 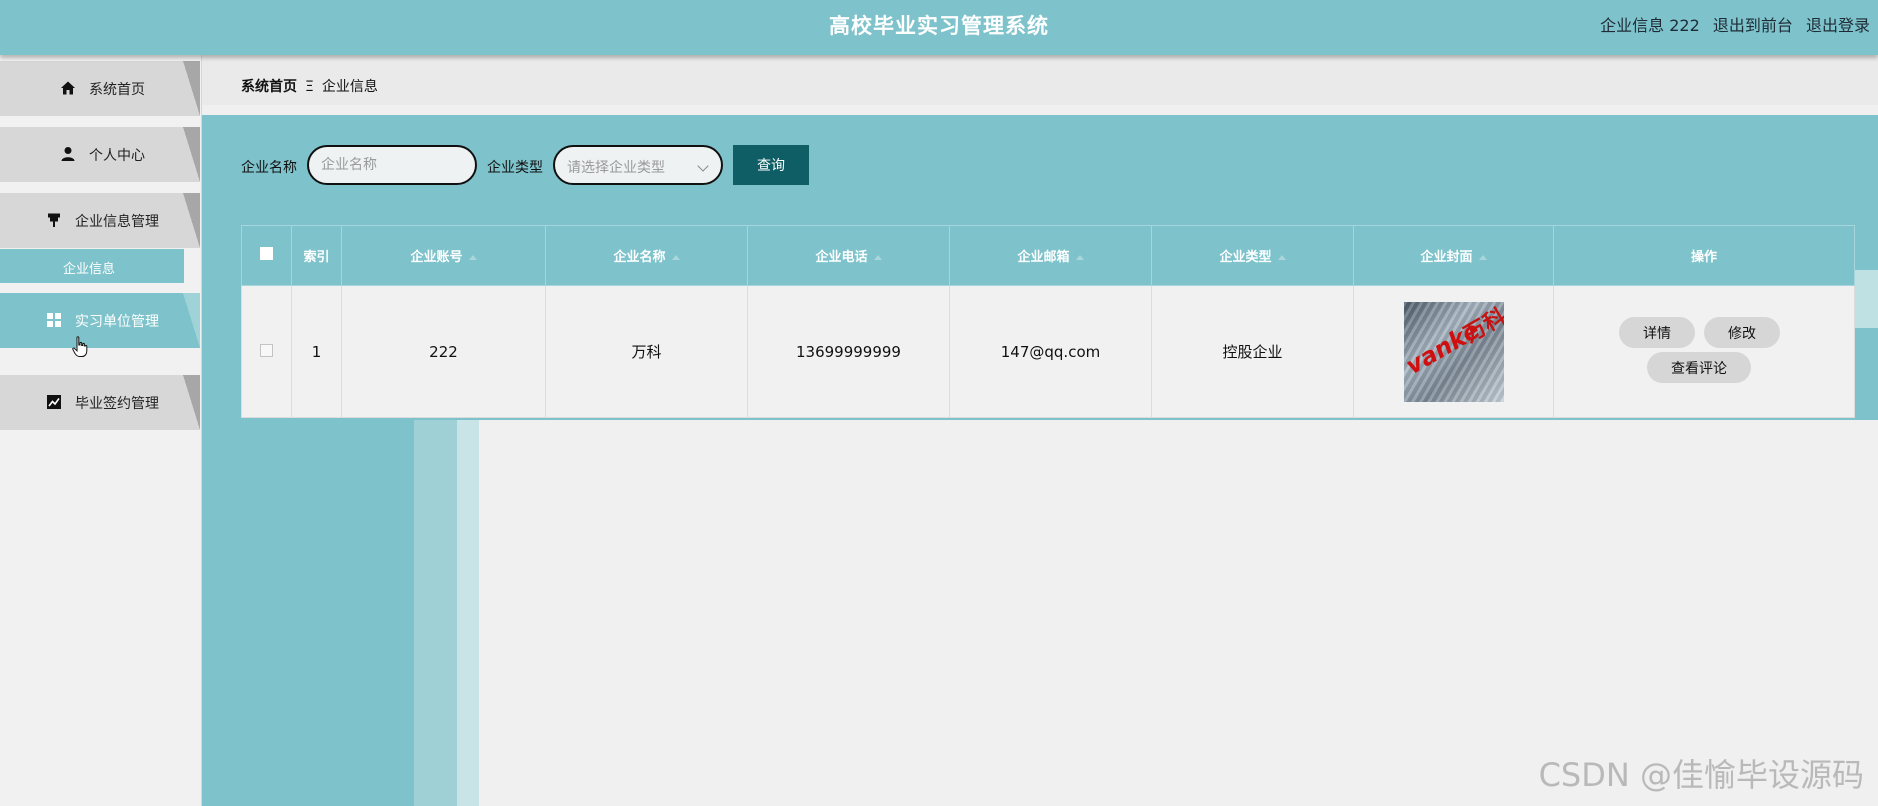 I want to click on top-header: 高校毕业实习管理系统 企业信息 222 退出到前台 退出登录, so click(x=939, y=27).